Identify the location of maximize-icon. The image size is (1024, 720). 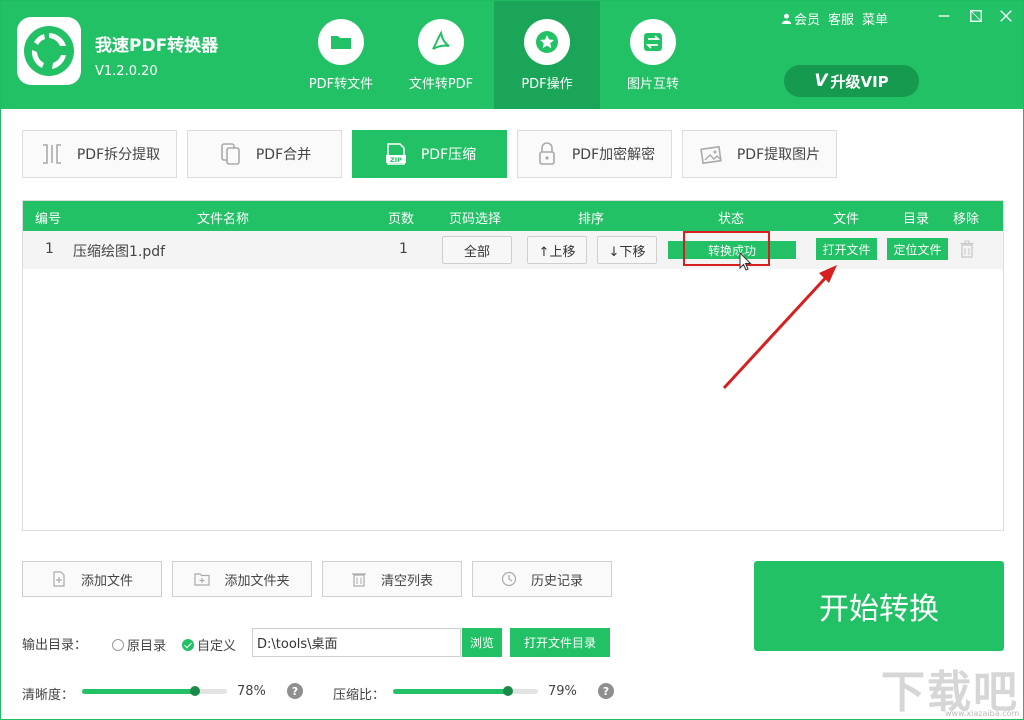
(976, 16).